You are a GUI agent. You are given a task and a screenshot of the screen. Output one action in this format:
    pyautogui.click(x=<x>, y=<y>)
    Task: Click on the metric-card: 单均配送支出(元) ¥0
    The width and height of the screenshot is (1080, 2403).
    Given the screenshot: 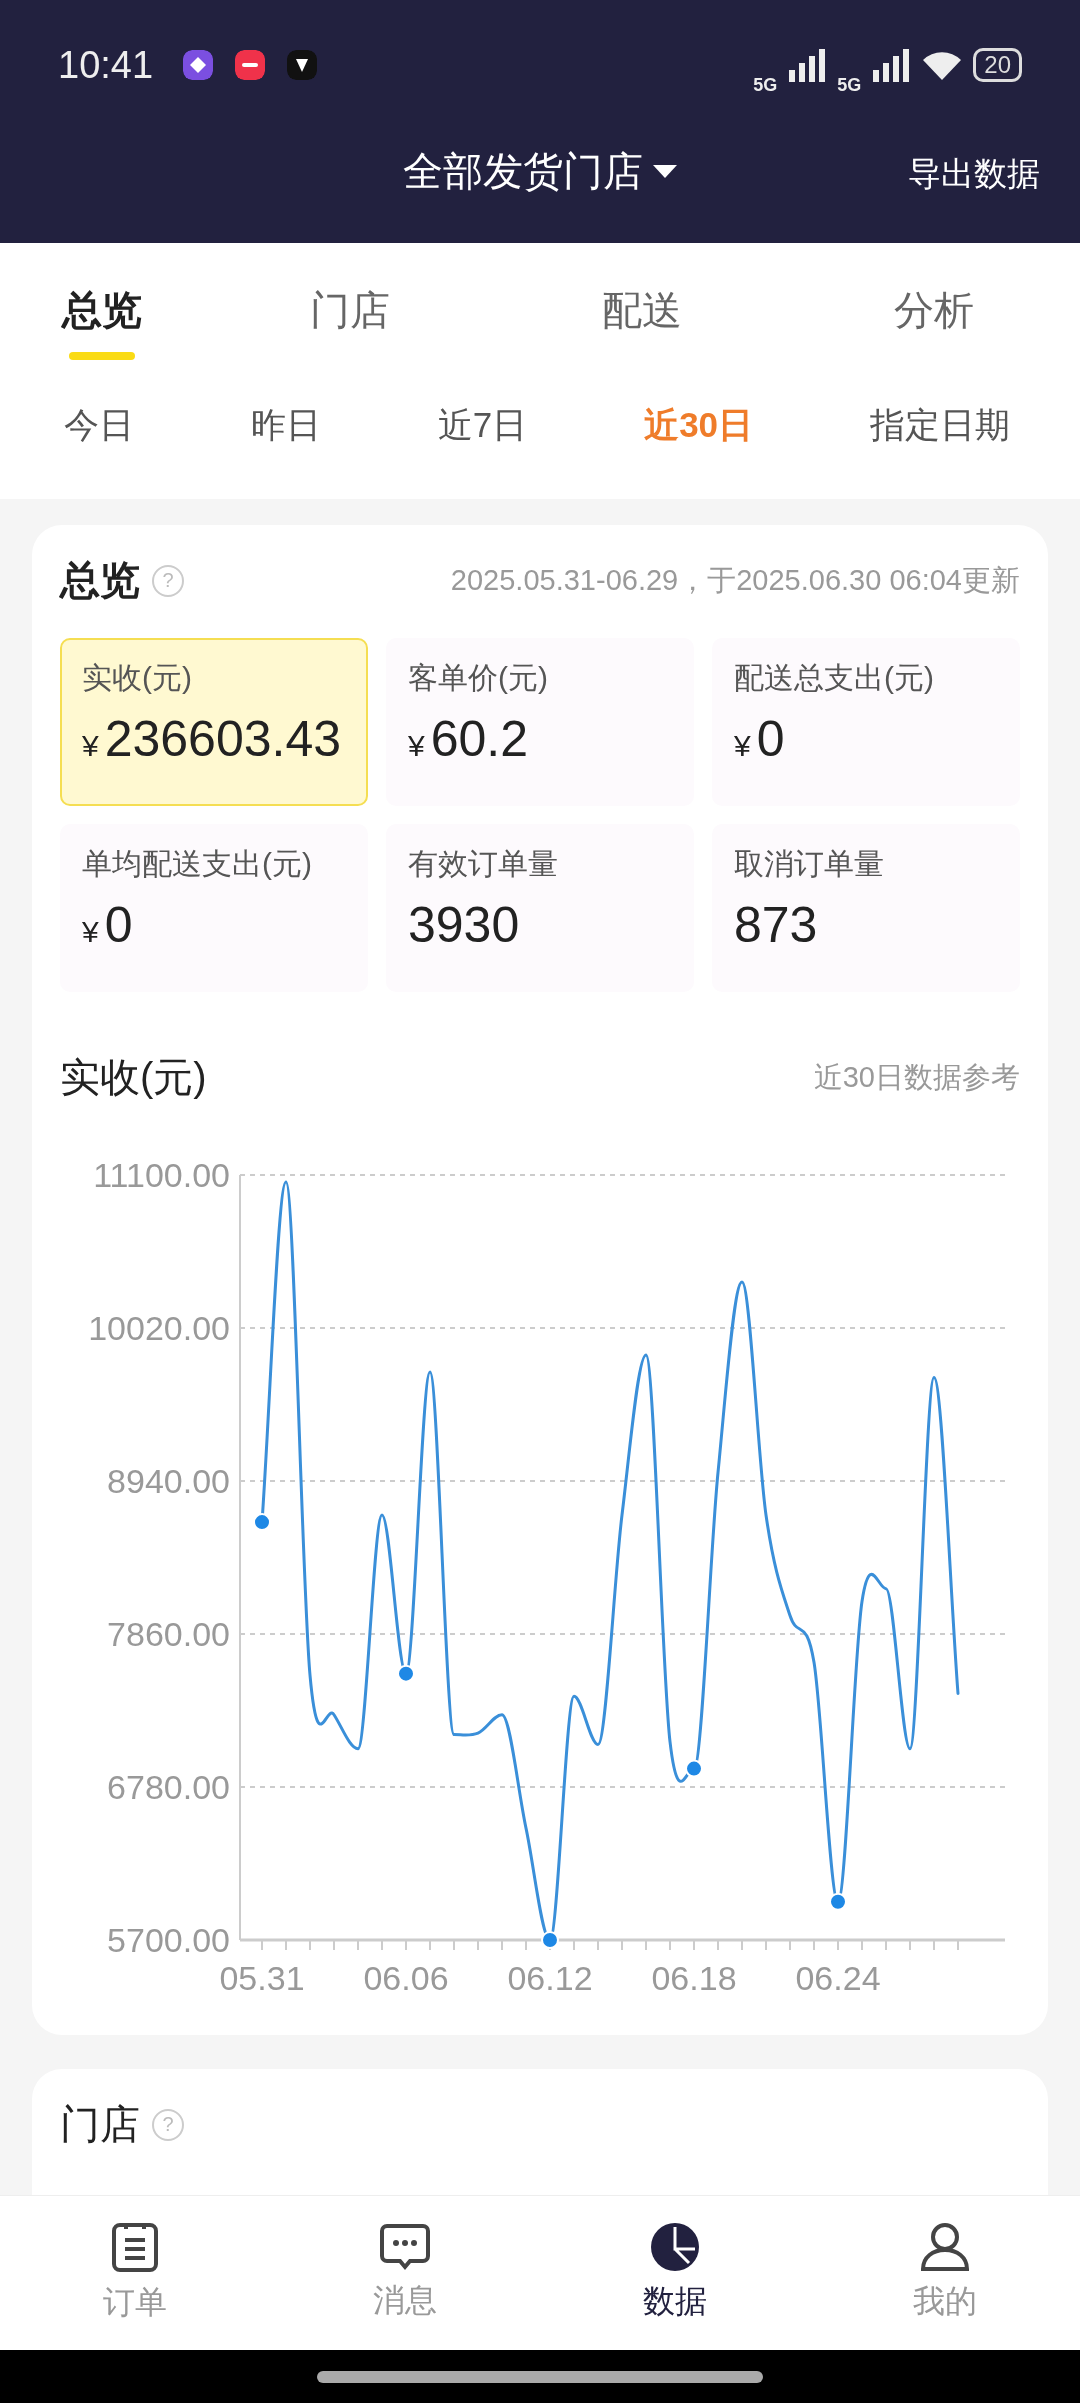 What is the action you would take?
    pyautogui.click(x=214, y=908)
    